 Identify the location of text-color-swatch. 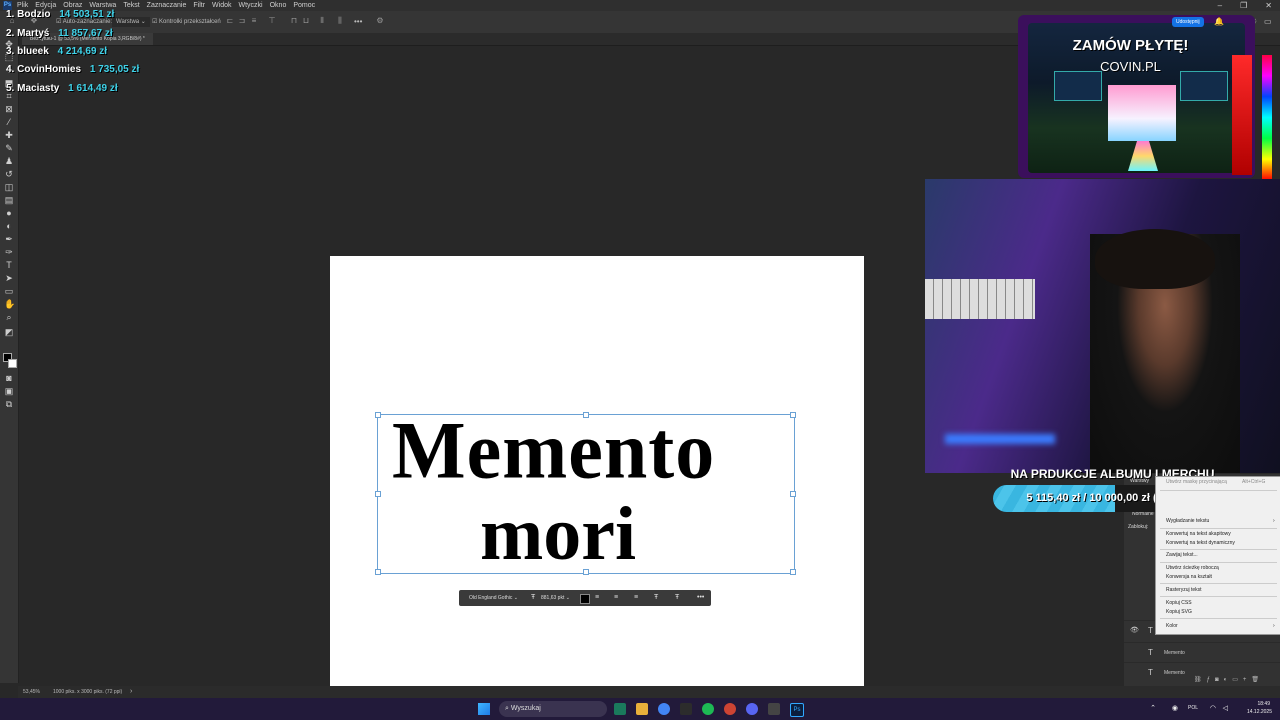
(585, 599).